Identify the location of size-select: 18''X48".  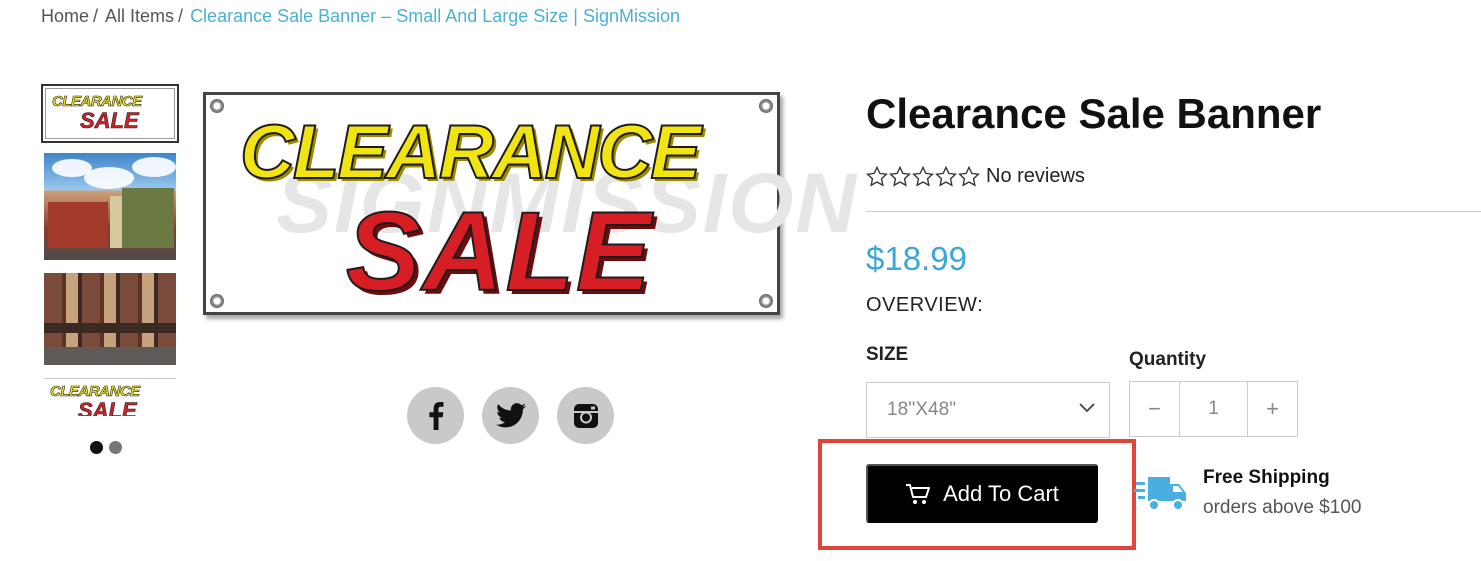
(988, 410).